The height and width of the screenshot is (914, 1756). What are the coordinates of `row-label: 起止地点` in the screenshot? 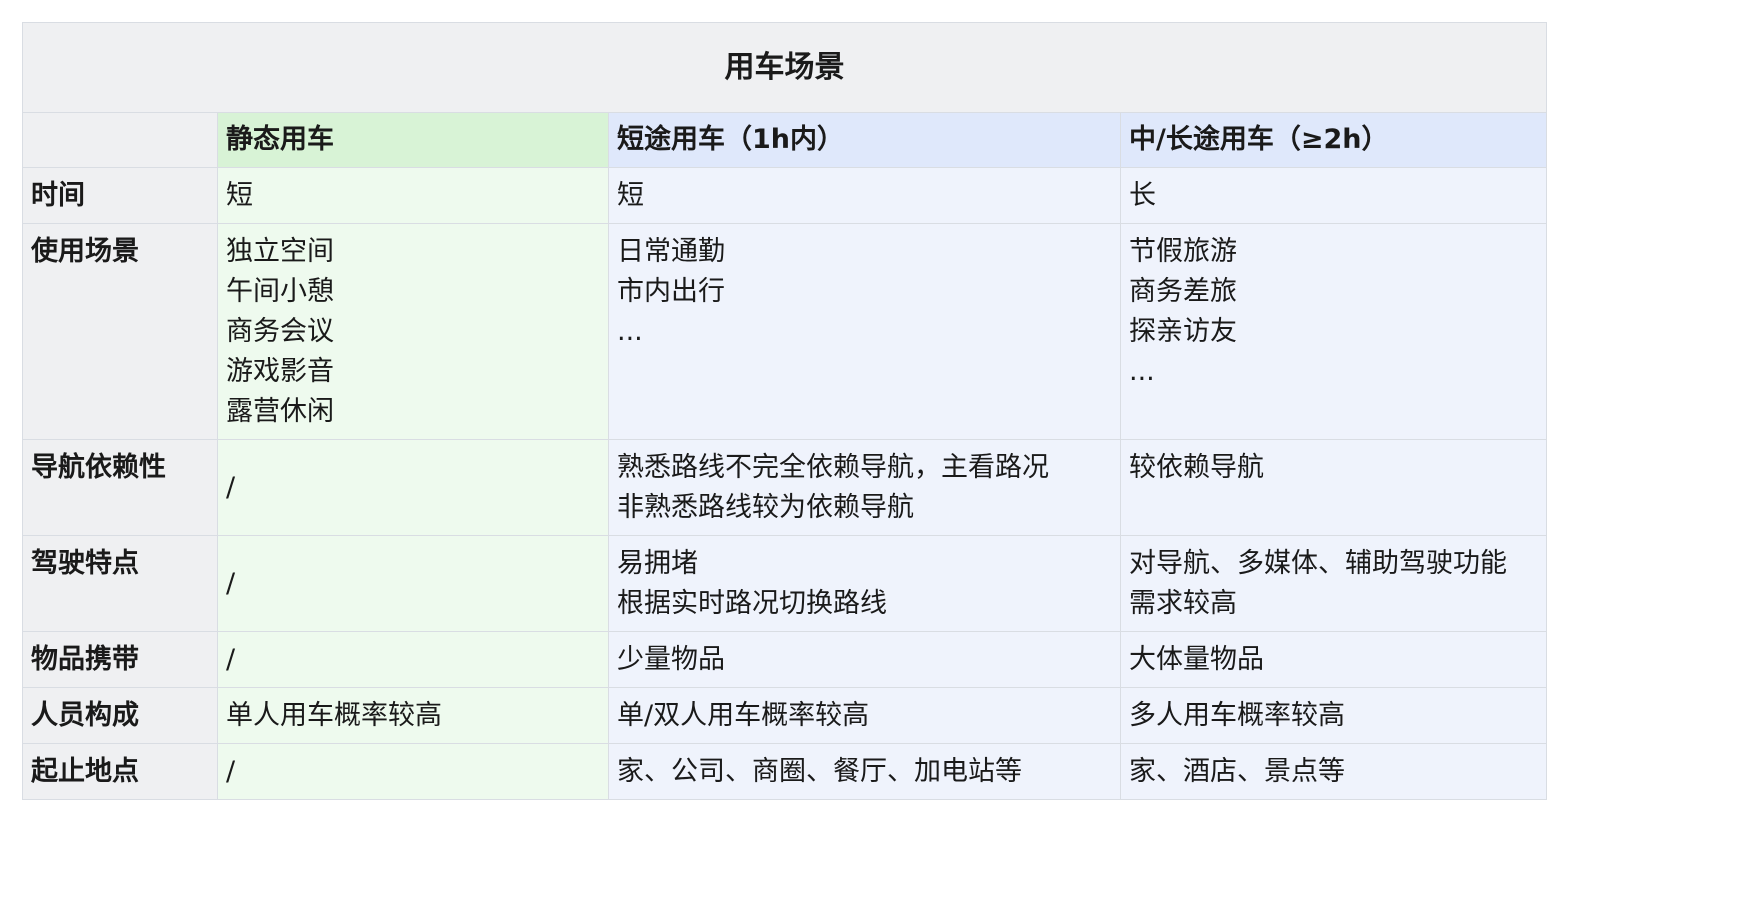 It's located at (120, 771).